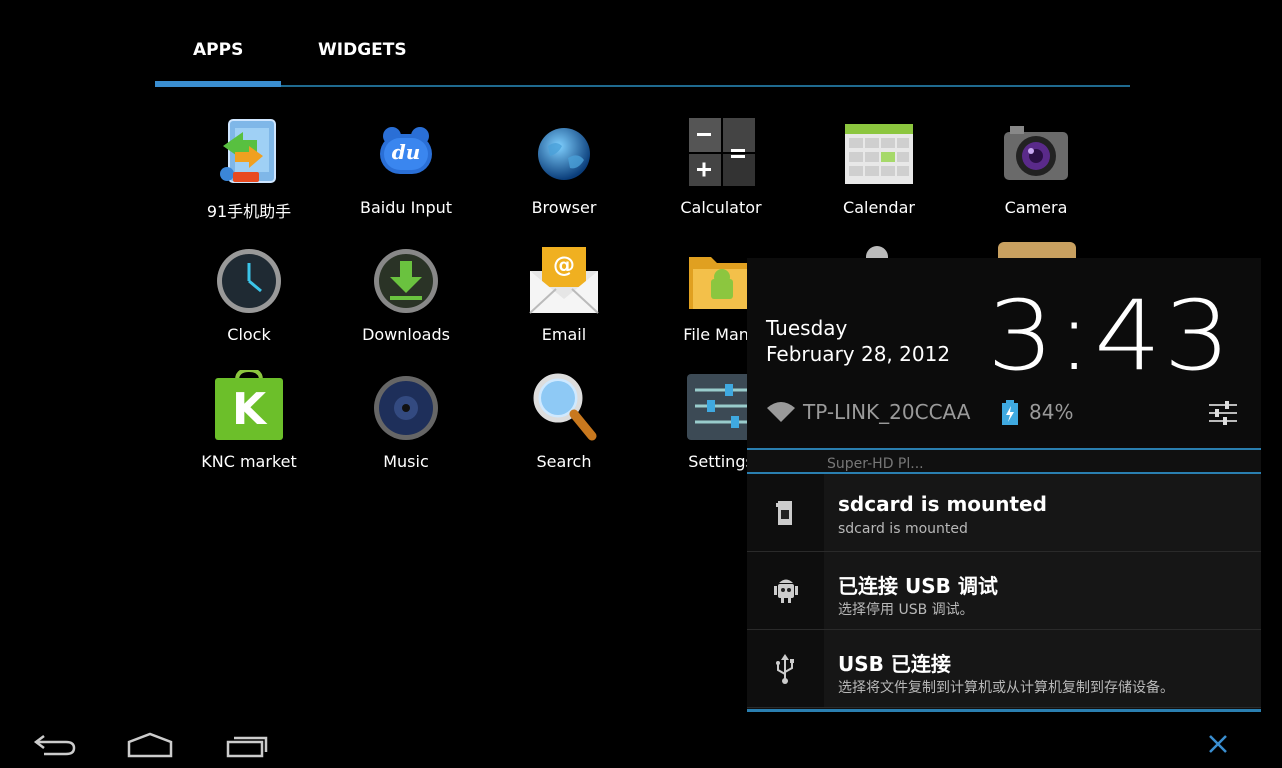  I want to click on app-label: Clock, so click(249, 334).